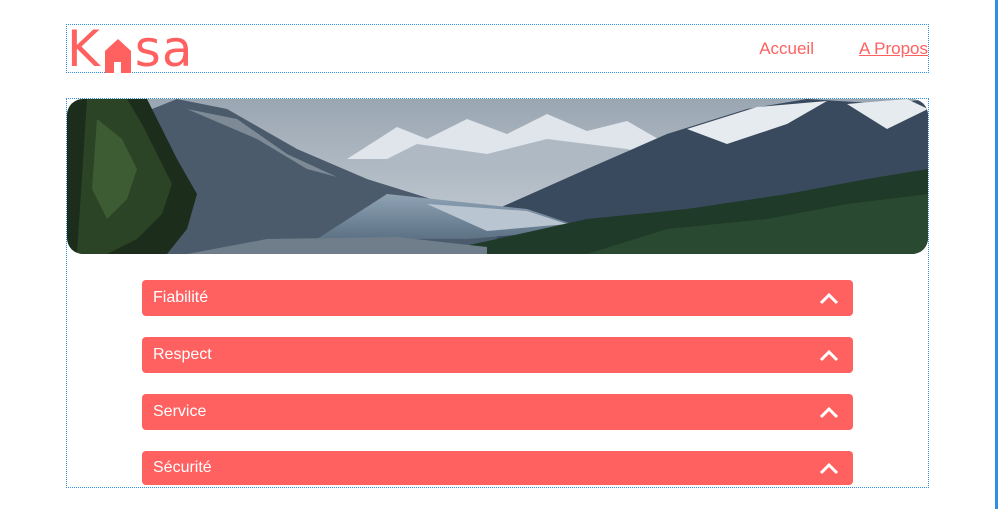  Describe the element at coordinates (180, 411) in the screenshot. I see `collapse-title: Service` at that location.